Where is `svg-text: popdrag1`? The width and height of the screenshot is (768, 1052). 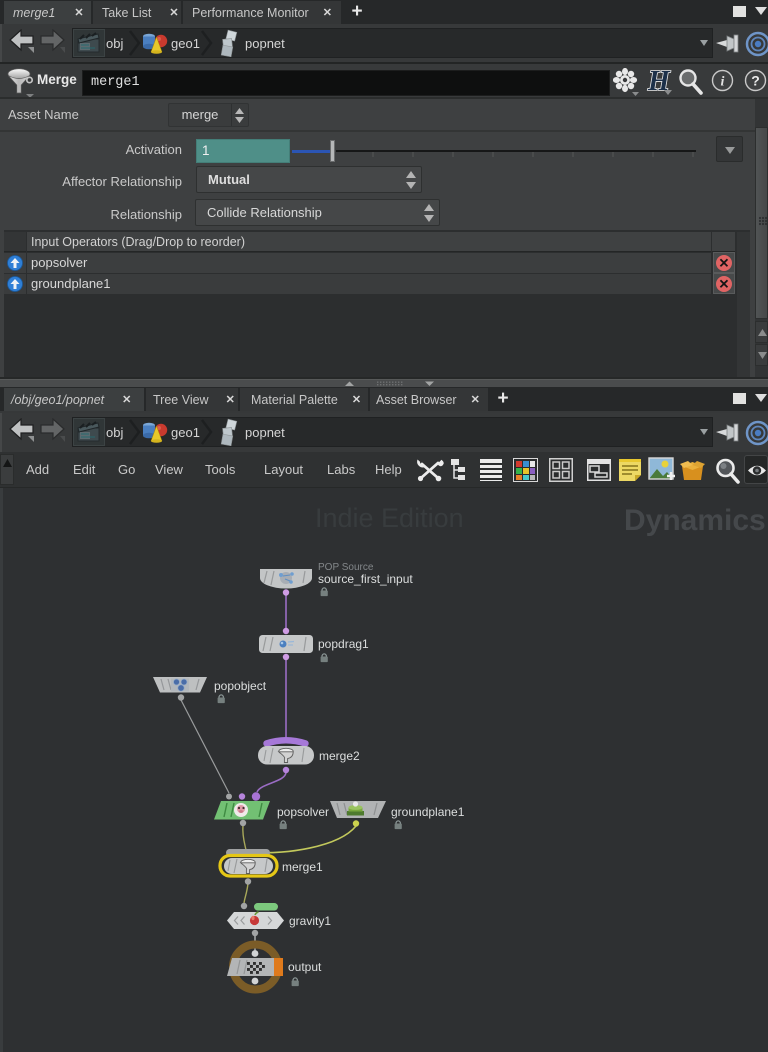 svg-text: popdrag1 is located at coordinates (343, 644).